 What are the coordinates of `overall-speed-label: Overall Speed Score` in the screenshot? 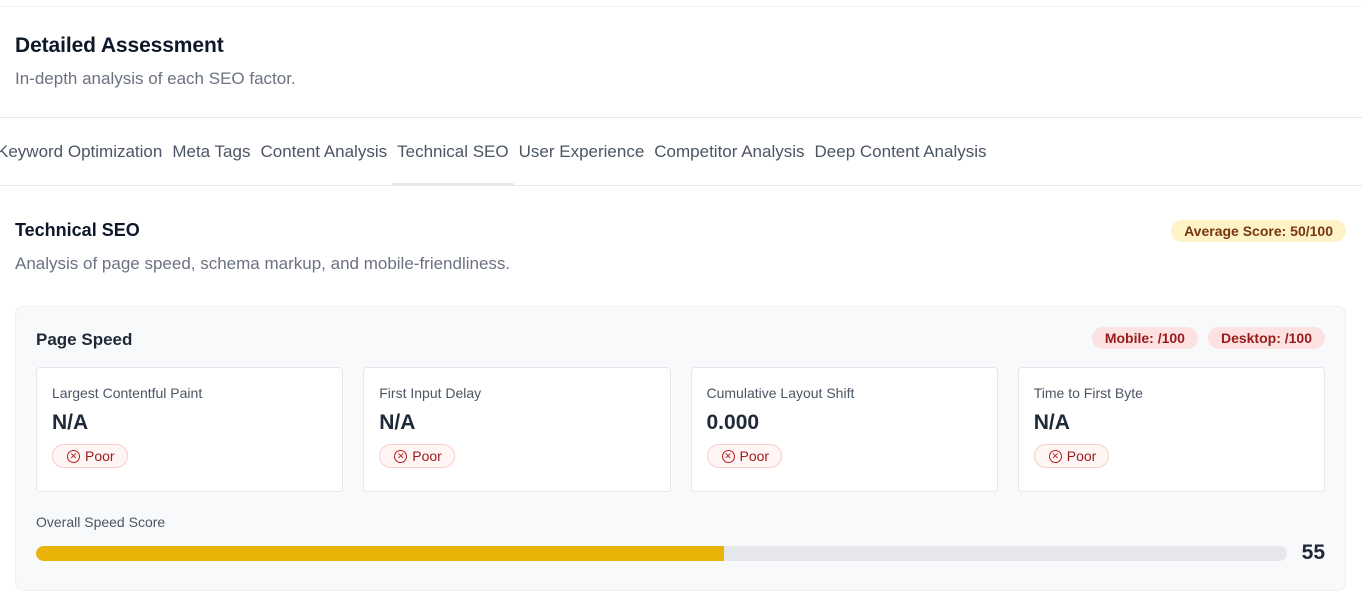 It's located at (101, 522).